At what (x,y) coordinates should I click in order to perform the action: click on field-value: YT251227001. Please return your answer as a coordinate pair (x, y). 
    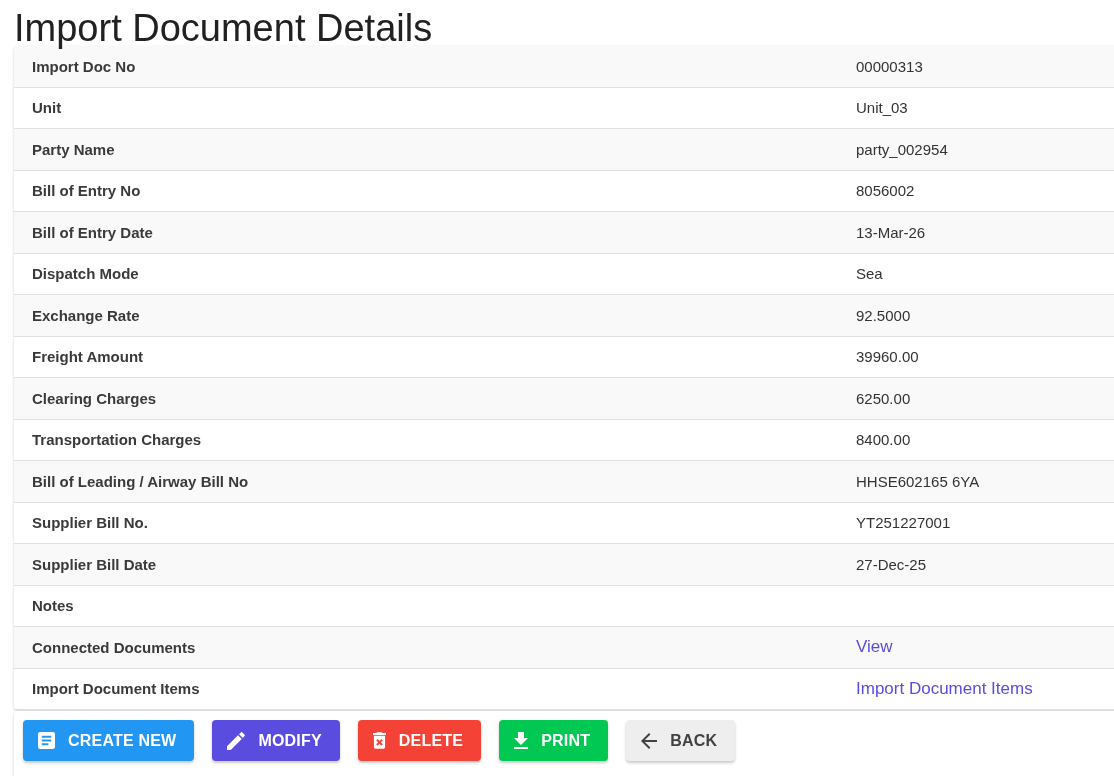
    Looking at the image, I should click on (903, 523).